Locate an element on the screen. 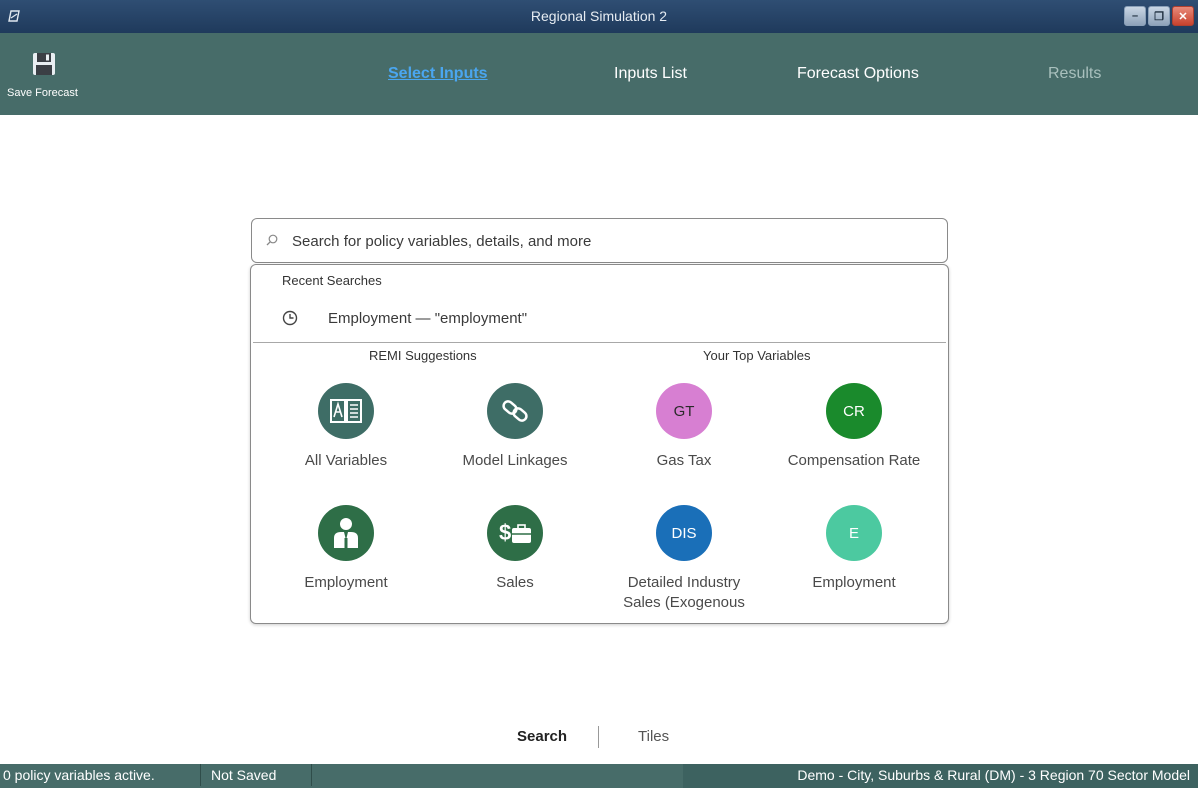 This screenshot has height=788, width=1198. employment-badge: E is located at coordinates (854, 533).